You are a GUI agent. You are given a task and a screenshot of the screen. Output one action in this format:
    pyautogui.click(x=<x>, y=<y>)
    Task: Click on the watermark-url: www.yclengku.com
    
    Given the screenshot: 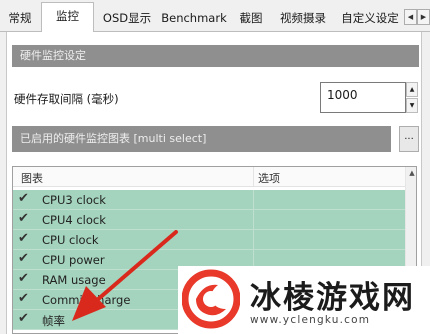 What is the action you would take?
    pyautogui.click(x=310, y=320)
    